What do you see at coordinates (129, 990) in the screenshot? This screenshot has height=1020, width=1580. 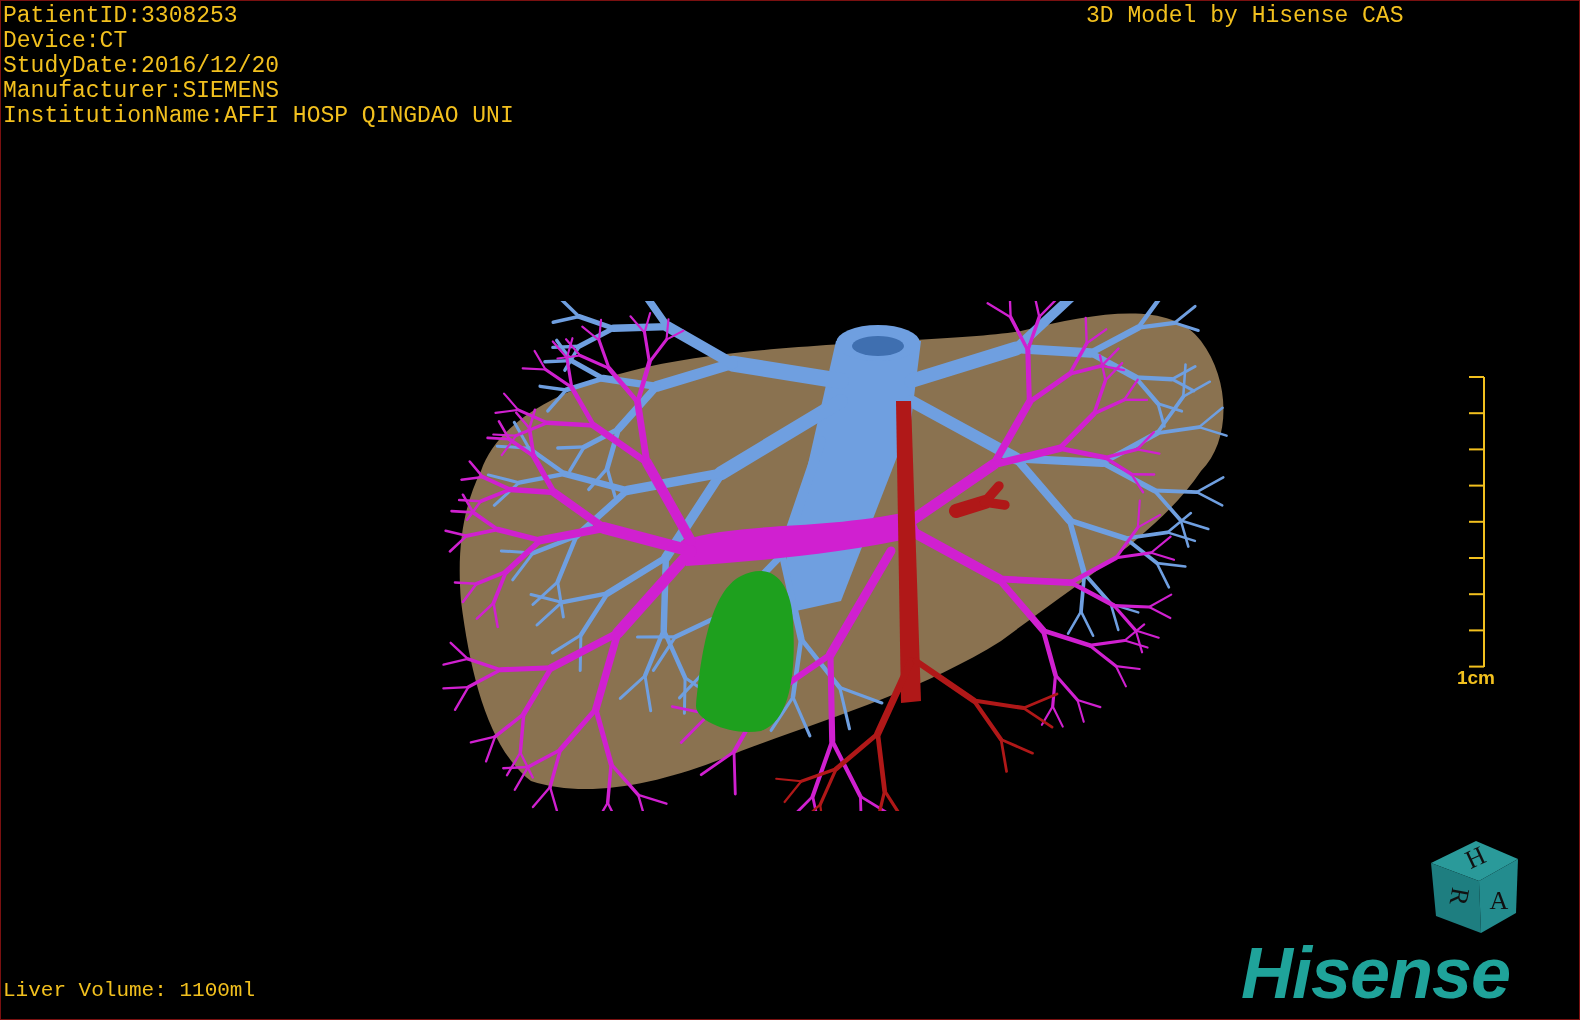 I see `volume-text: Liver Volume: 1100ml` at bounding box center [129, 990].